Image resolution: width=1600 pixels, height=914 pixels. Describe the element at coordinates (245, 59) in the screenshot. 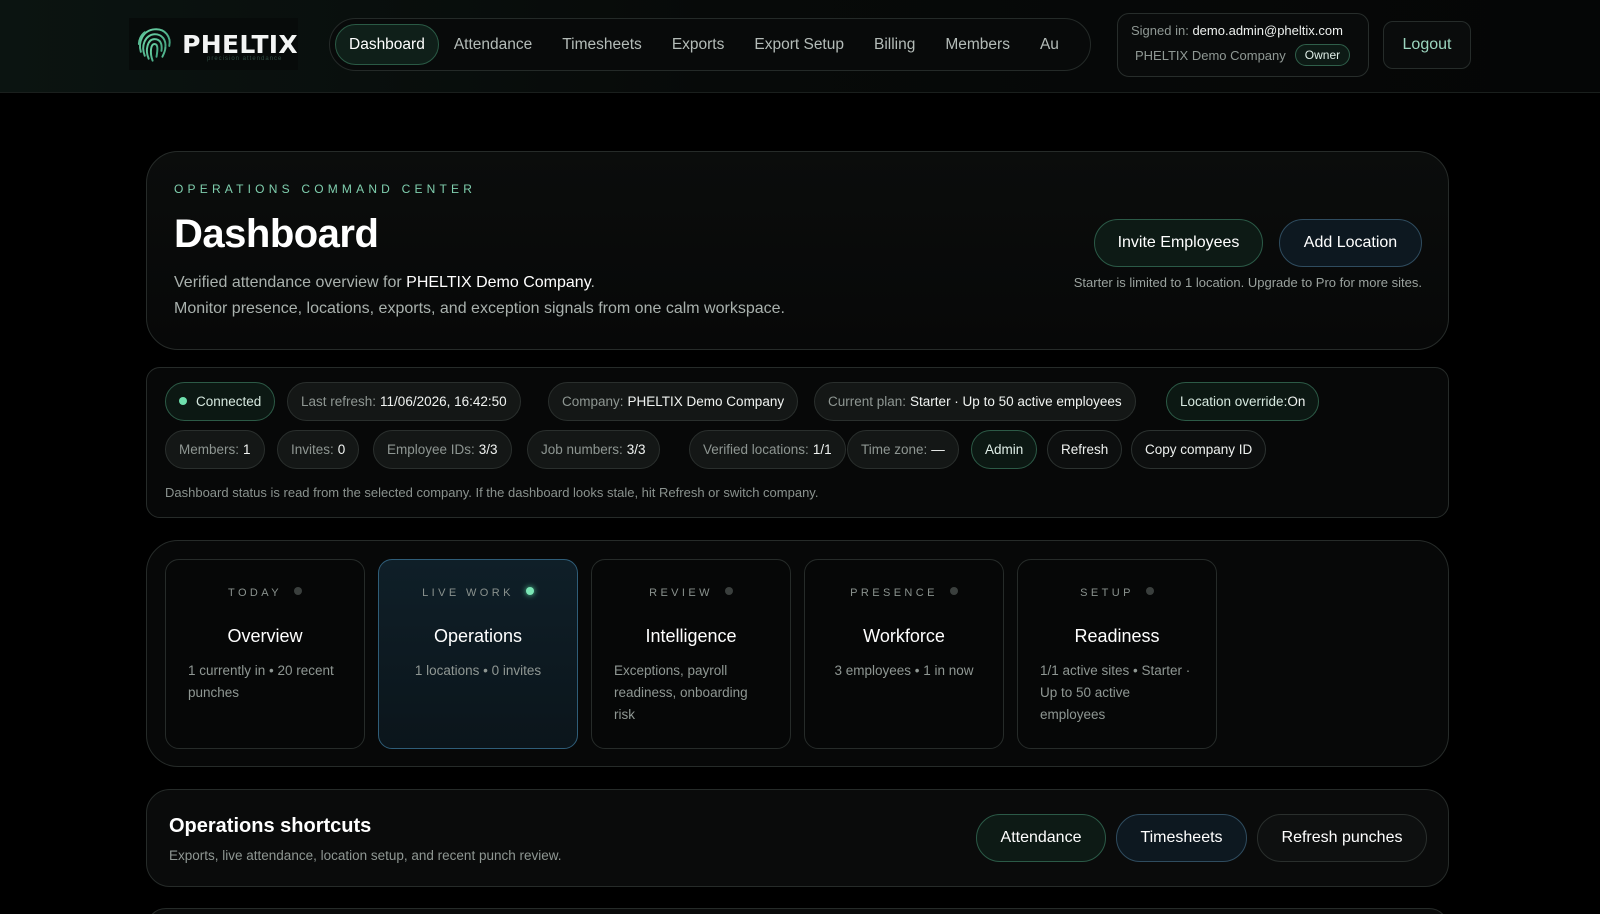

I see `brand-tagline: precision attendance` at that location.